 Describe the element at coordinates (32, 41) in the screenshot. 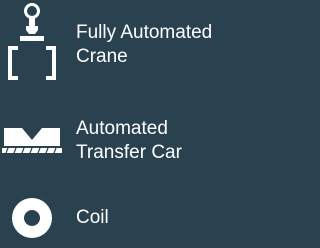

I see `crane-icon` at that location.